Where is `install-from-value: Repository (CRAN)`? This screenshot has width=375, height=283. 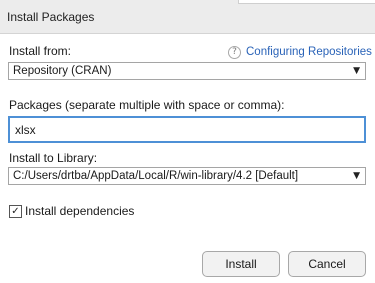
install-from-value: Repository (CRAN) is located at coordinates (62, 71).